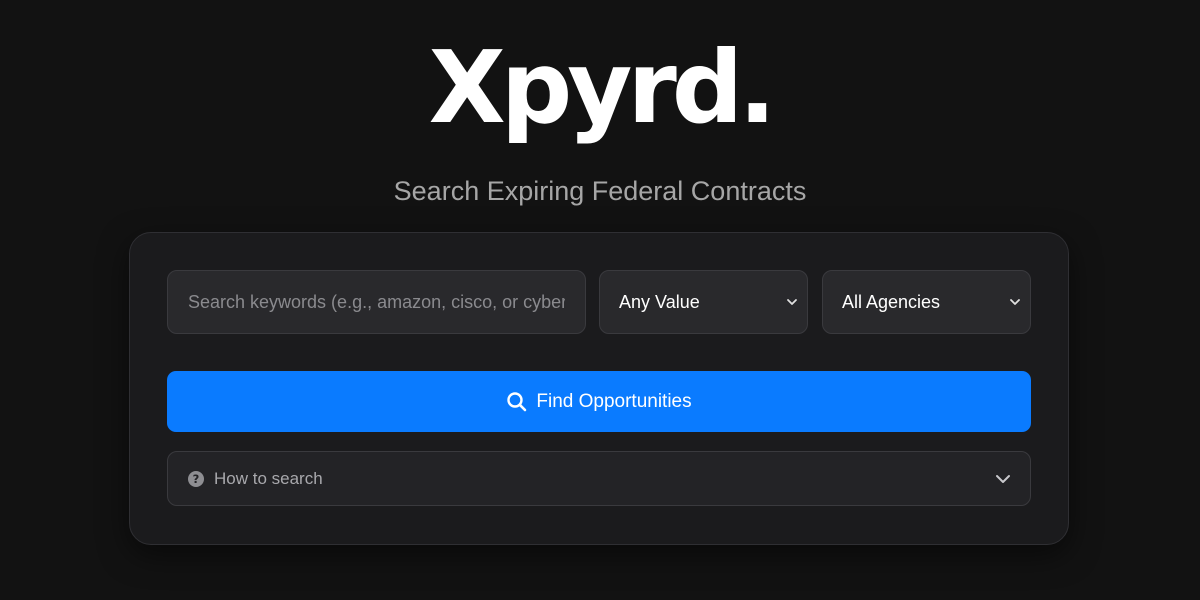 This screenshot has height=600, width=1200. I want to click on search-input, so click(376, 302).